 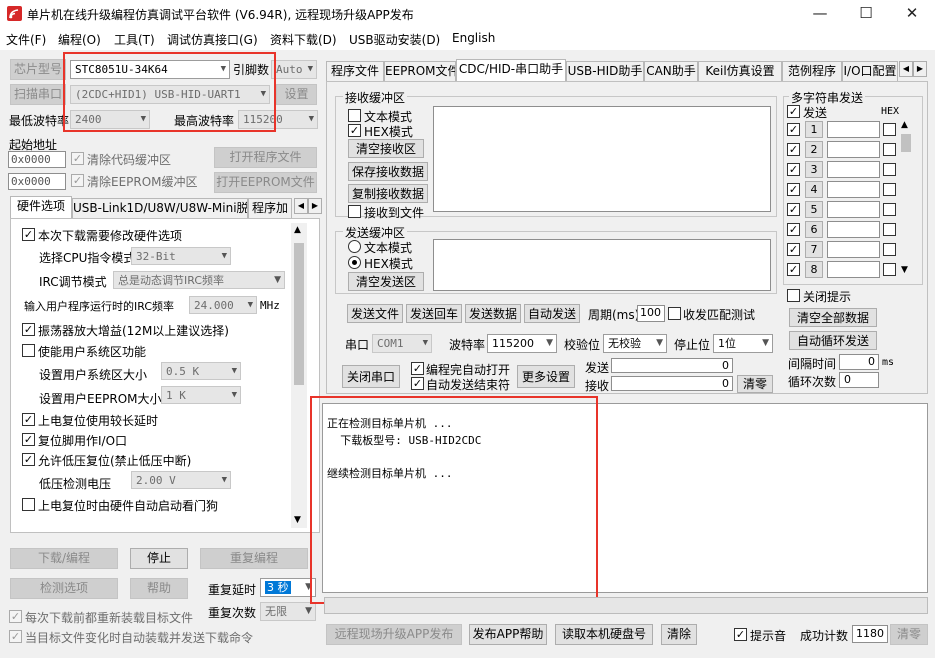 What do you see at coordinates (814, 249) in the screenshot?
I see `multi-row-number-button: 7` at bounding box center [814, 249].